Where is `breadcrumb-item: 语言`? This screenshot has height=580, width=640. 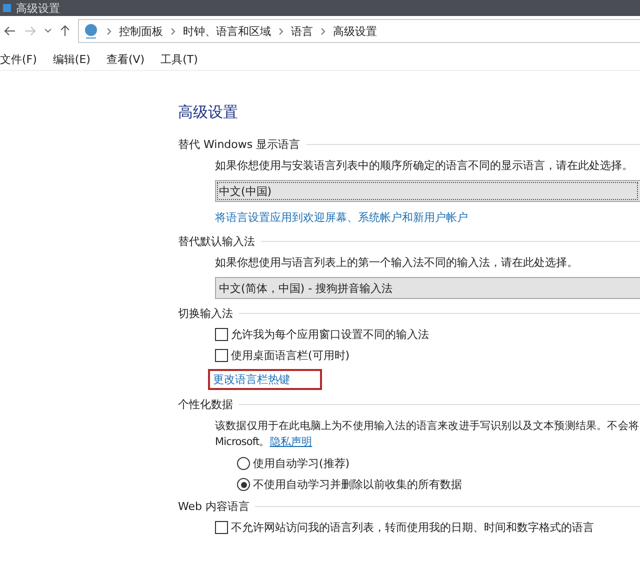 breadcrumb-item: 语言 is located at coordinates (302, 31).